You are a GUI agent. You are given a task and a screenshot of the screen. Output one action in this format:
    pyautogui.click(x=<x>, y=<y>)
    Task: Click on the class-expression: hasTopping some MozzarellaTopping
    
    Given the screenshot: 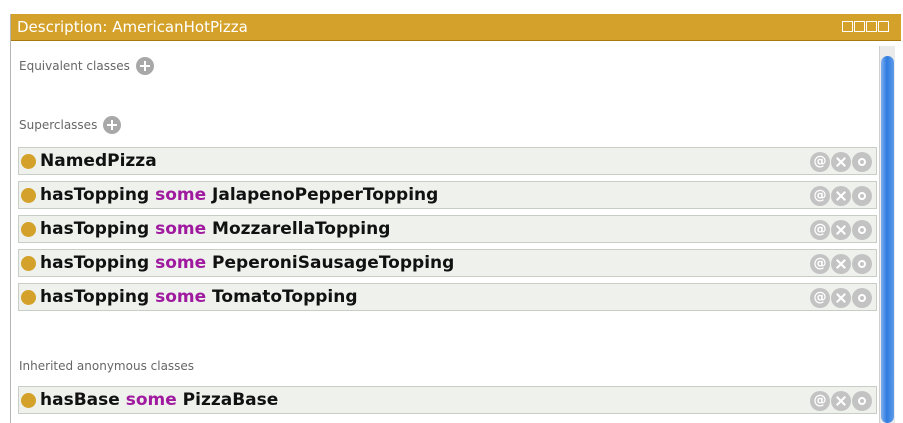 What is the action you would take?
    pyautogui.click(x=215, y=229)
    